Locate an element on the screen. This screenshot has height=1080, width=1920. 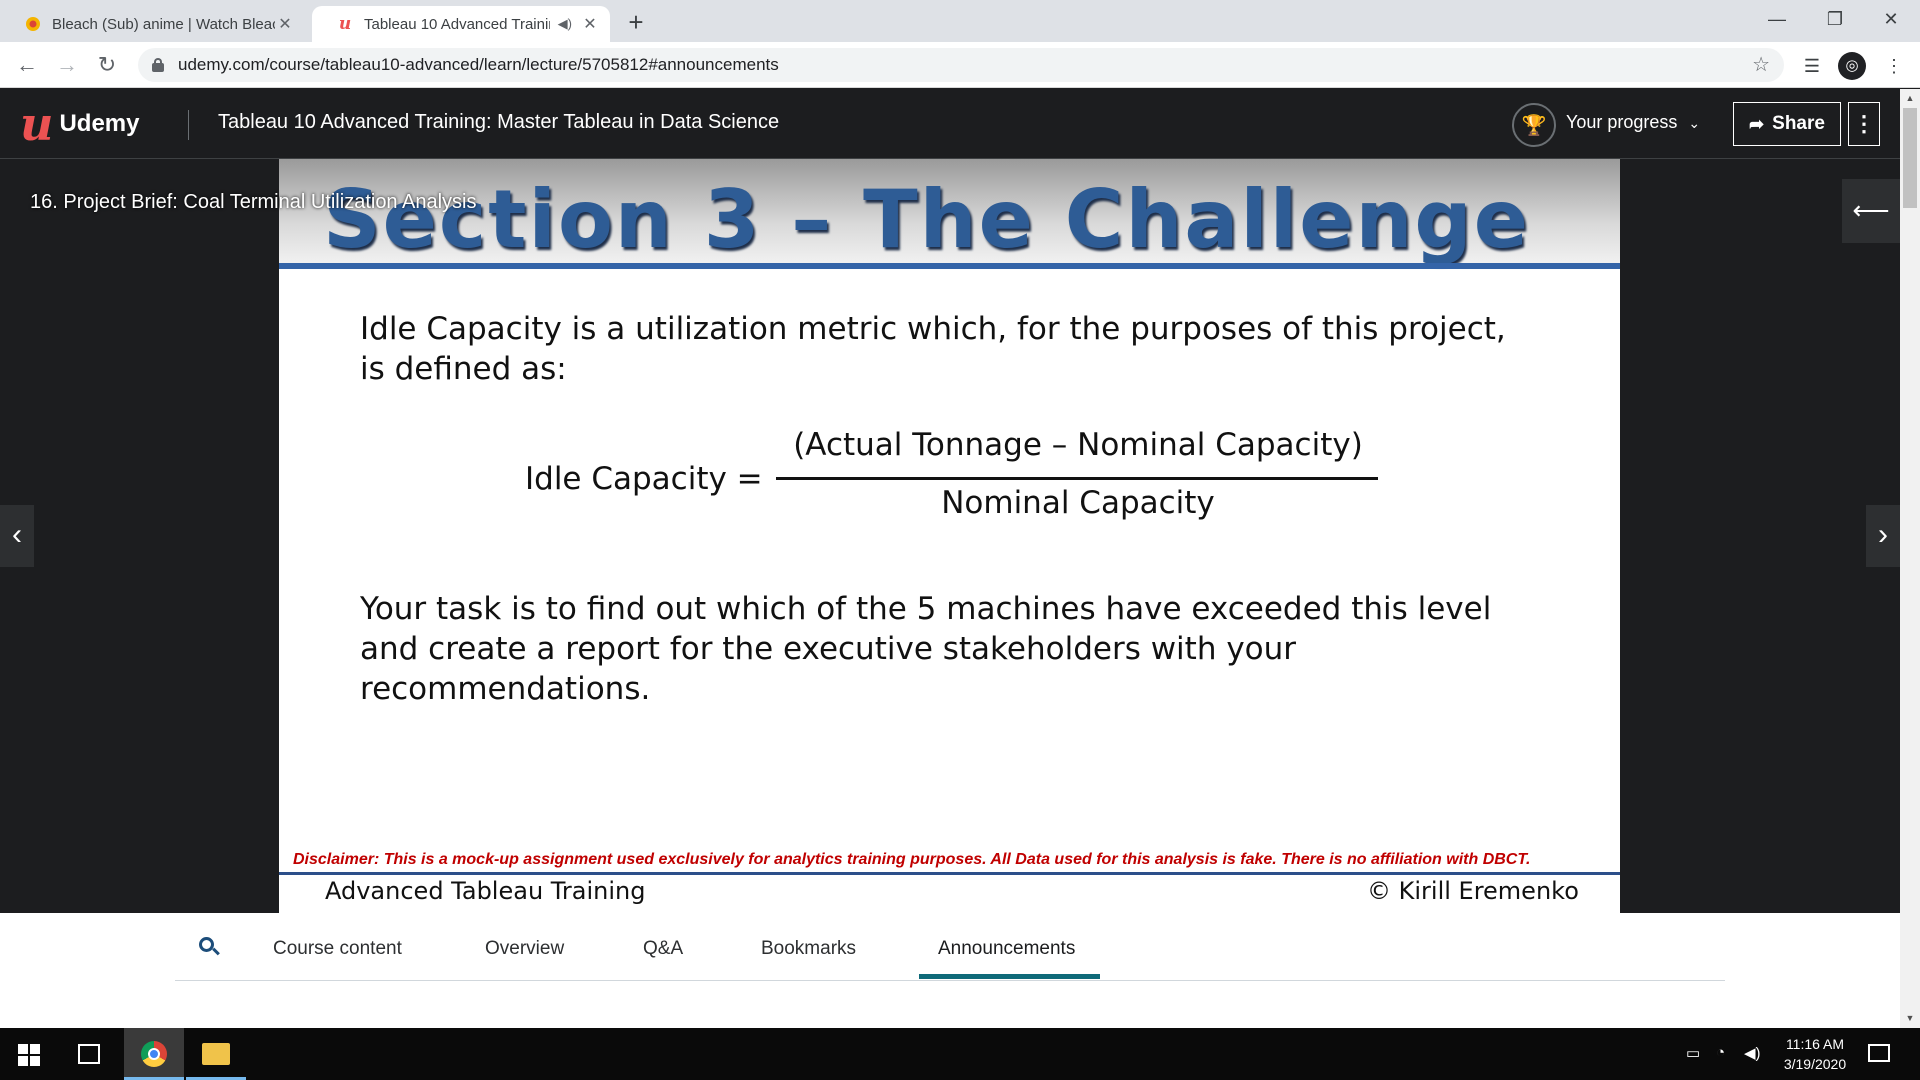
profile-avatar: ◎ is located at coordinates (1852, 66).